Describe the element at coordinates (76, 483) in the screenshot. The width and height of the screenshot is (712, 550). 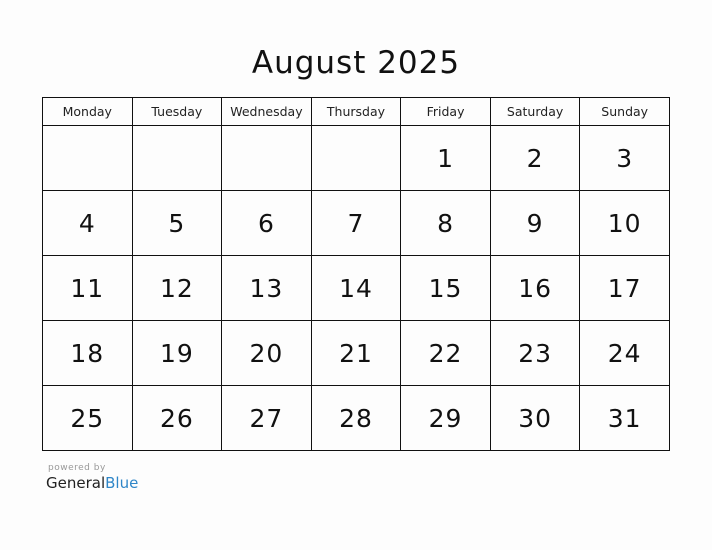
I see `brand-general: General` at that location.